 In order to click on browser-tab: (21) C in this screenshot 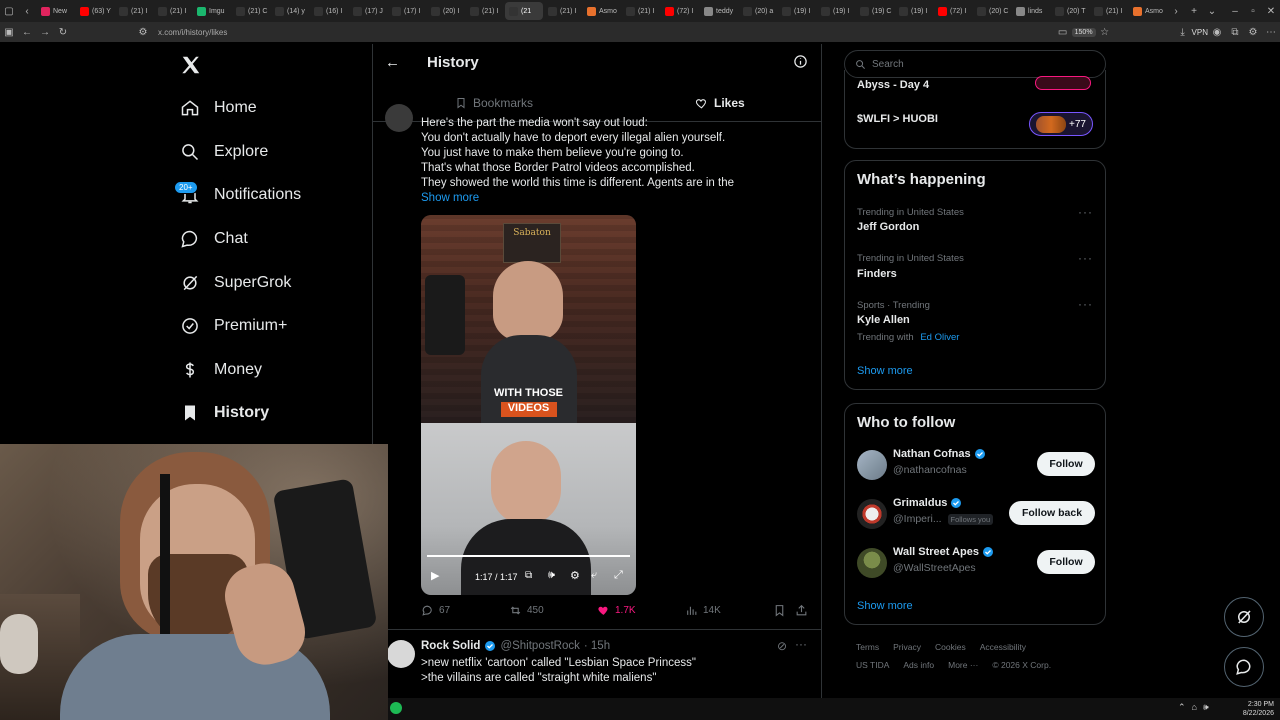, I will do `click(251, 11)`.